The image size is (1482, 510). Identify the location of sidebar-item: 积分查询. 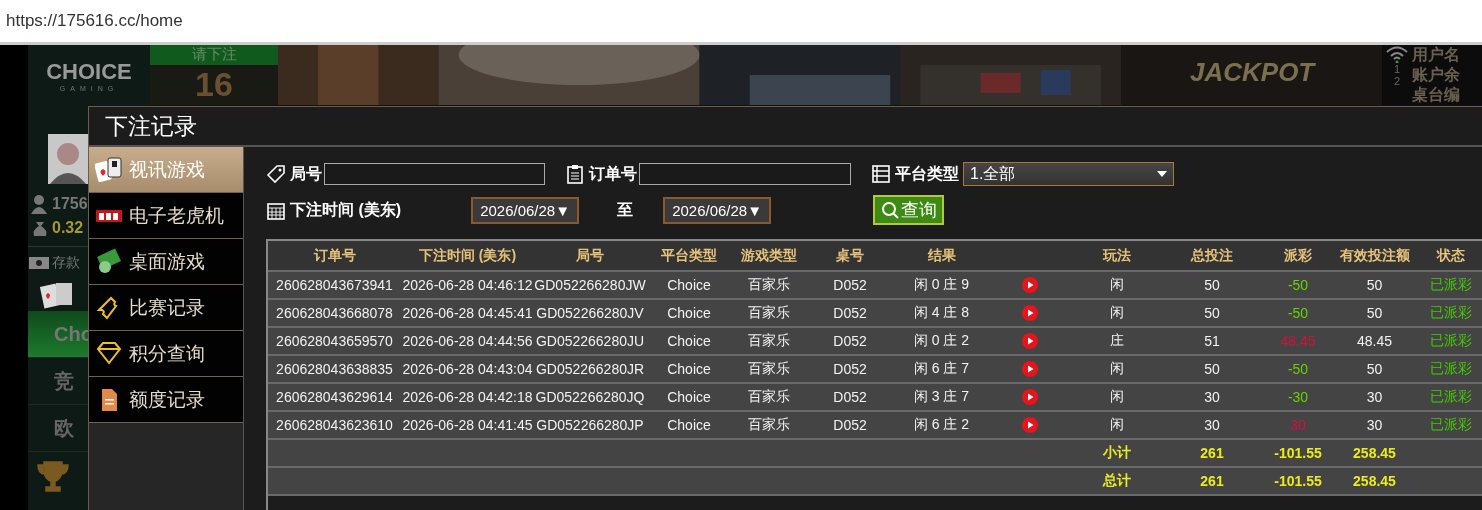
(166, 354).